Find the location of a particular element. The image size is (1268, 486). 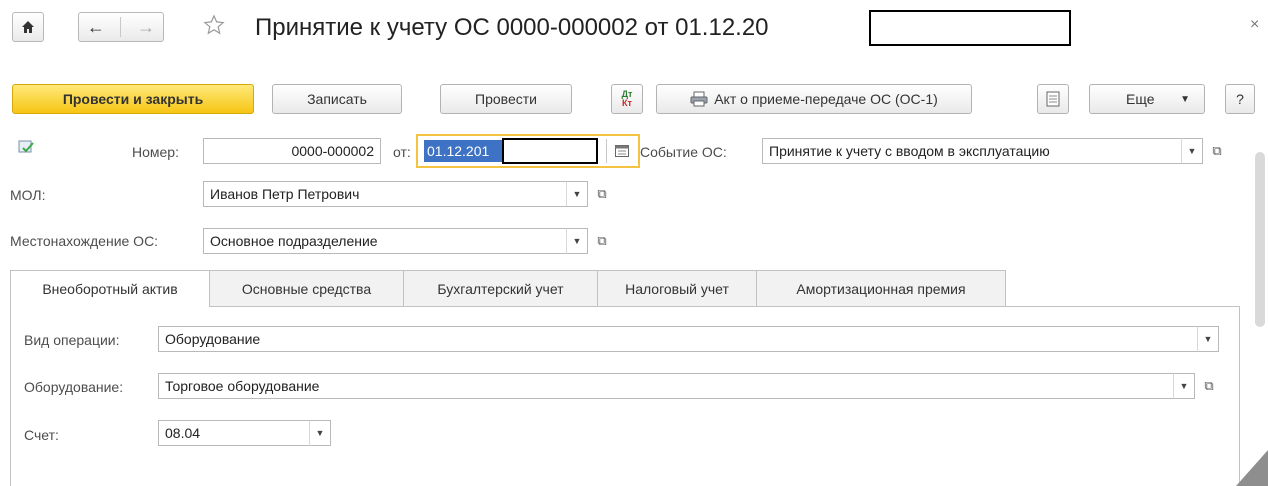

date-label: от: is located at coordinates (402, 152).